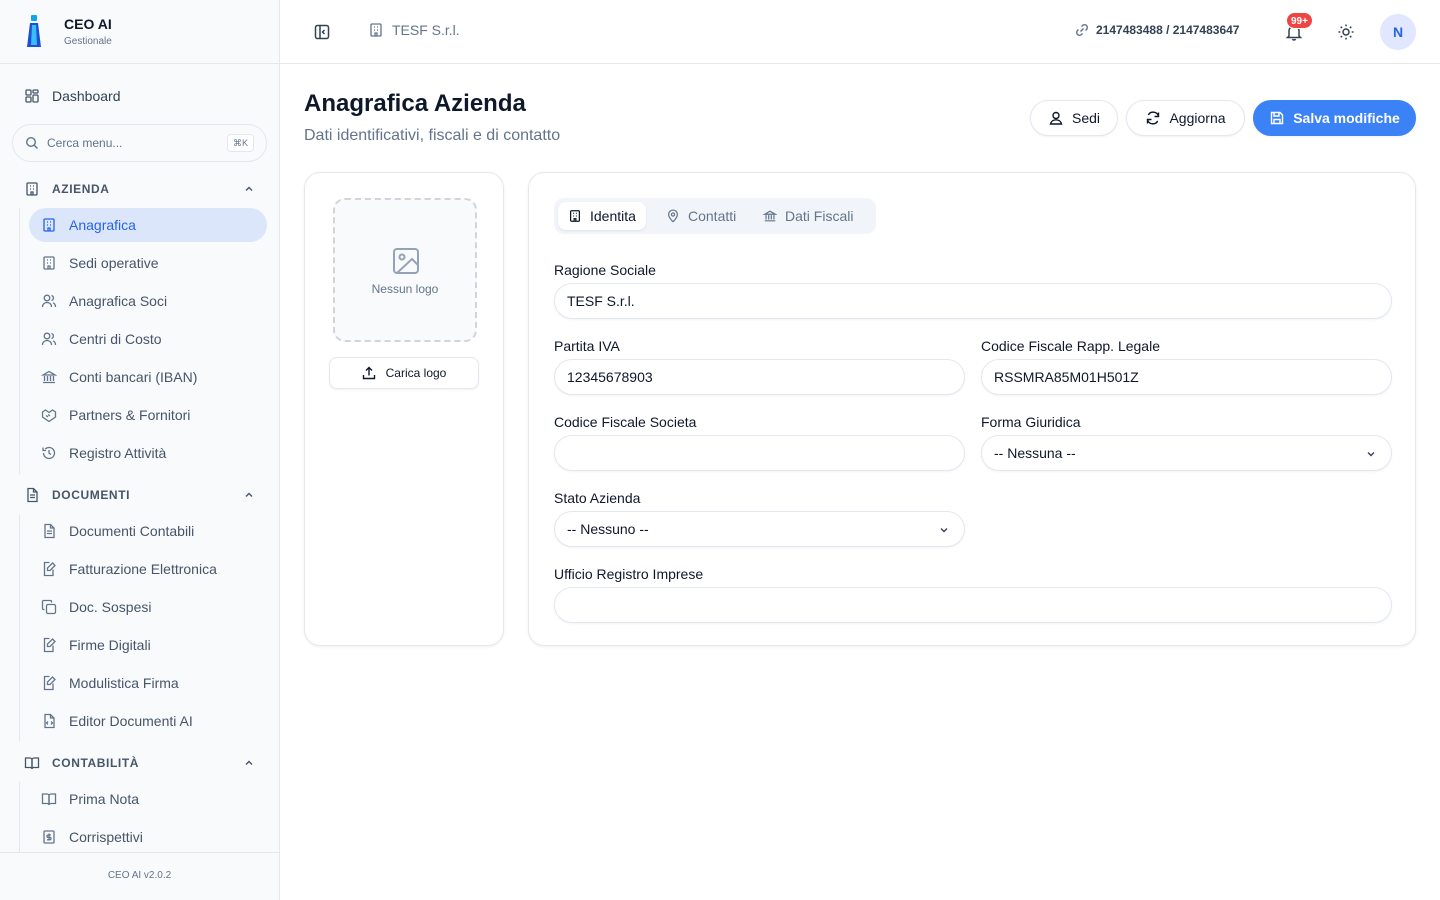 The width and height of the screenshot is (1440, 900). Describe the element at coordinates (1086, 118) in the screenshot. I see `sedi-button-label: Sedi` at that location.